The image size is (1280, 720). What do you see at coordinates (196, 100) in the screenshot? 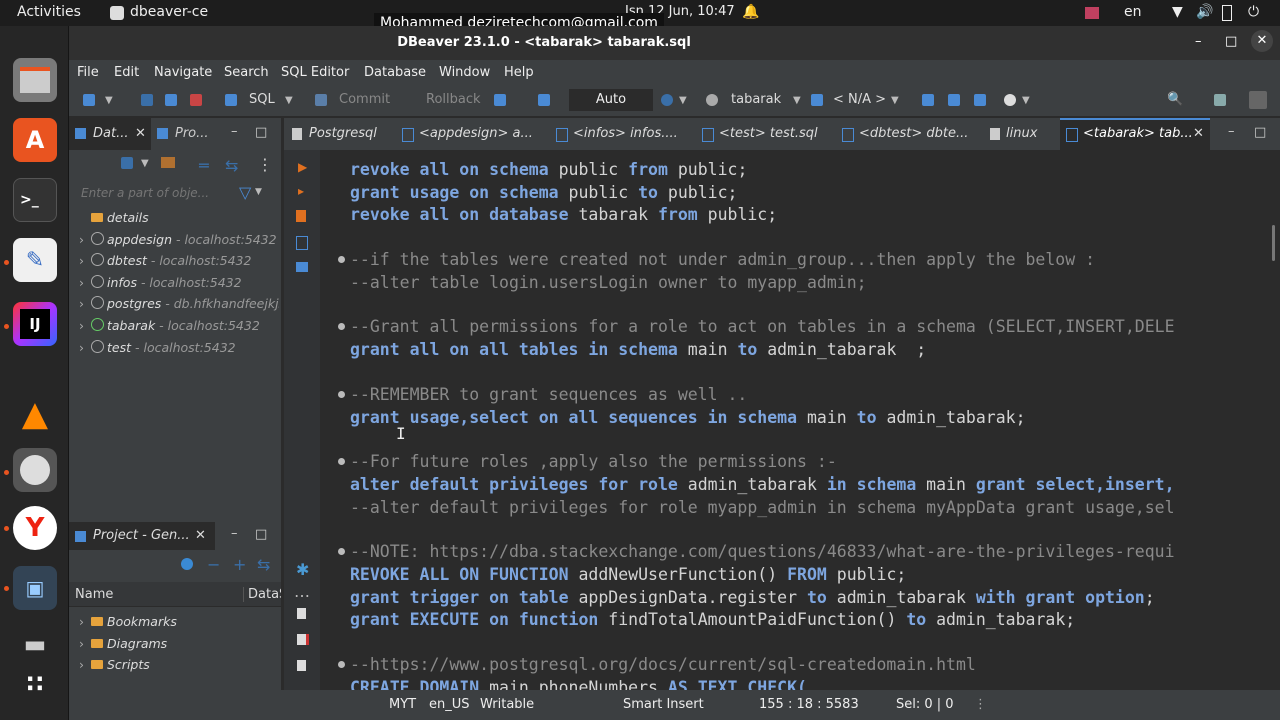
I see `stop-icon` at bounding box center [196, 100].